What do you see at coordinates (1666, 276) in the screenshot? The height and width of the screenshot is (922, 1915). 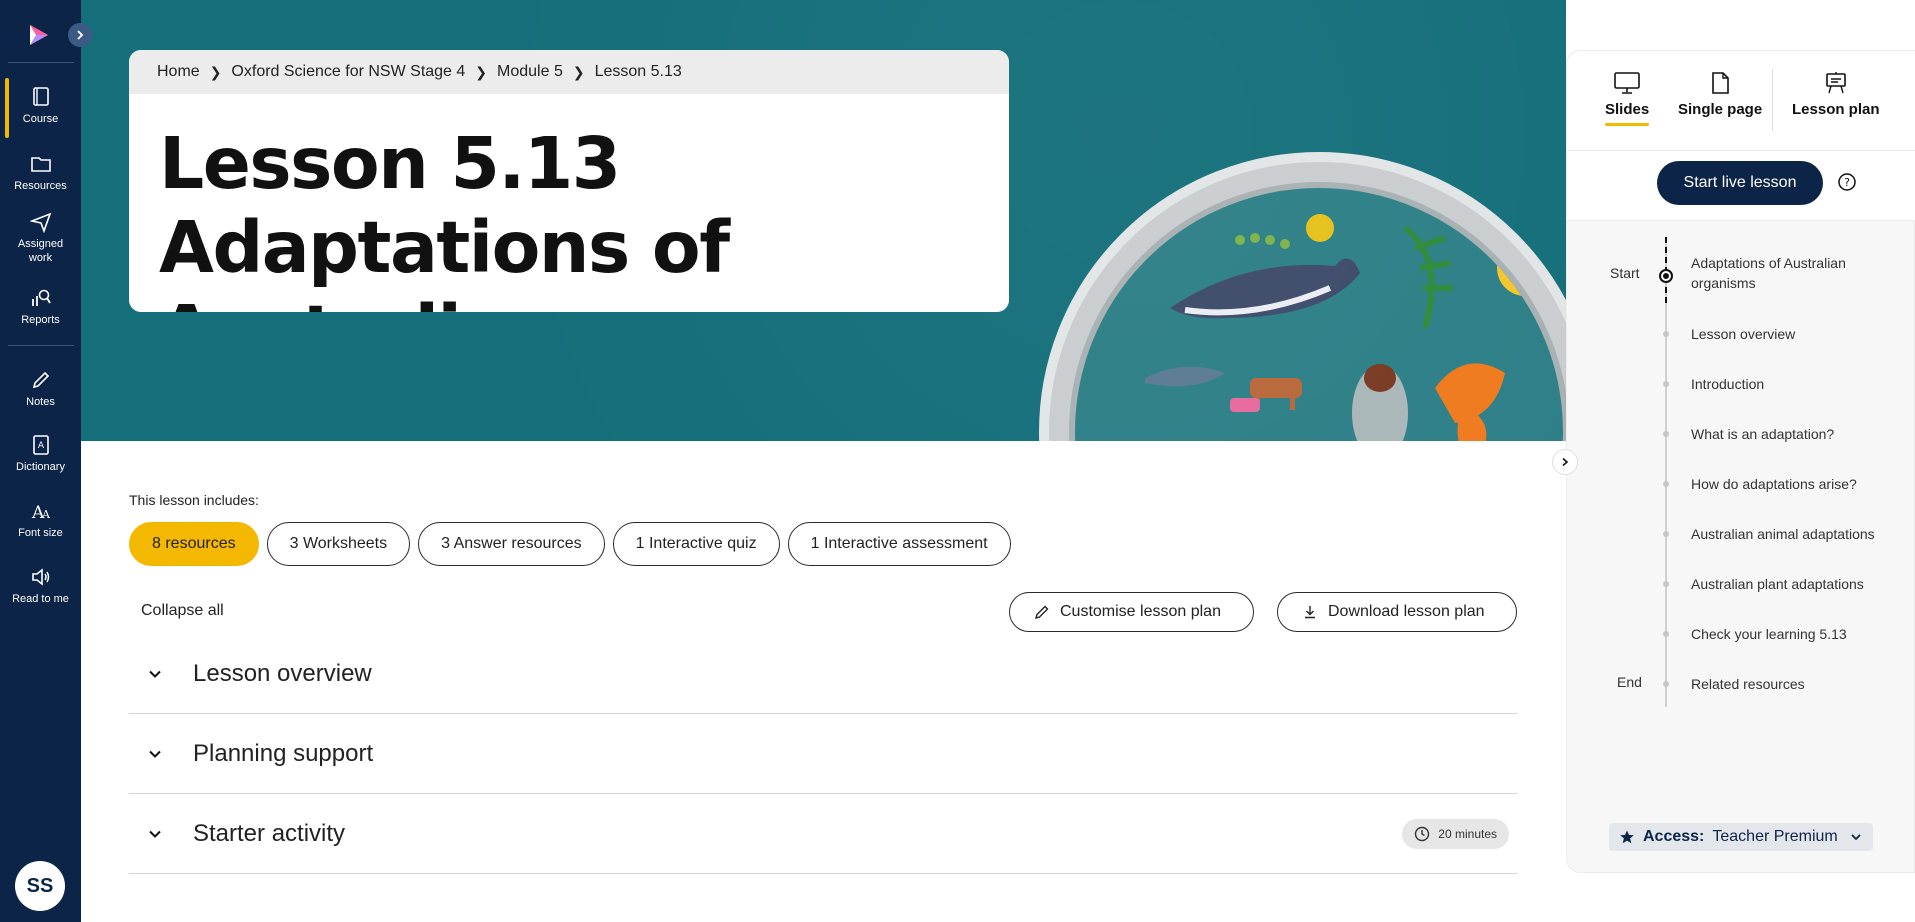 I see `timeline-current-marker` at bounding box center [1666, 276].